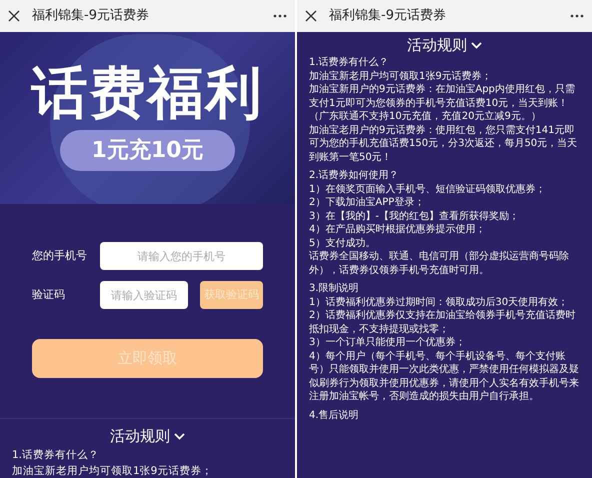 The image size is (592, 478). What do you see at coordinates (60, 256) in the screenshot?
I see `field-label: 您的手机号` at bounding box center [60, 256].